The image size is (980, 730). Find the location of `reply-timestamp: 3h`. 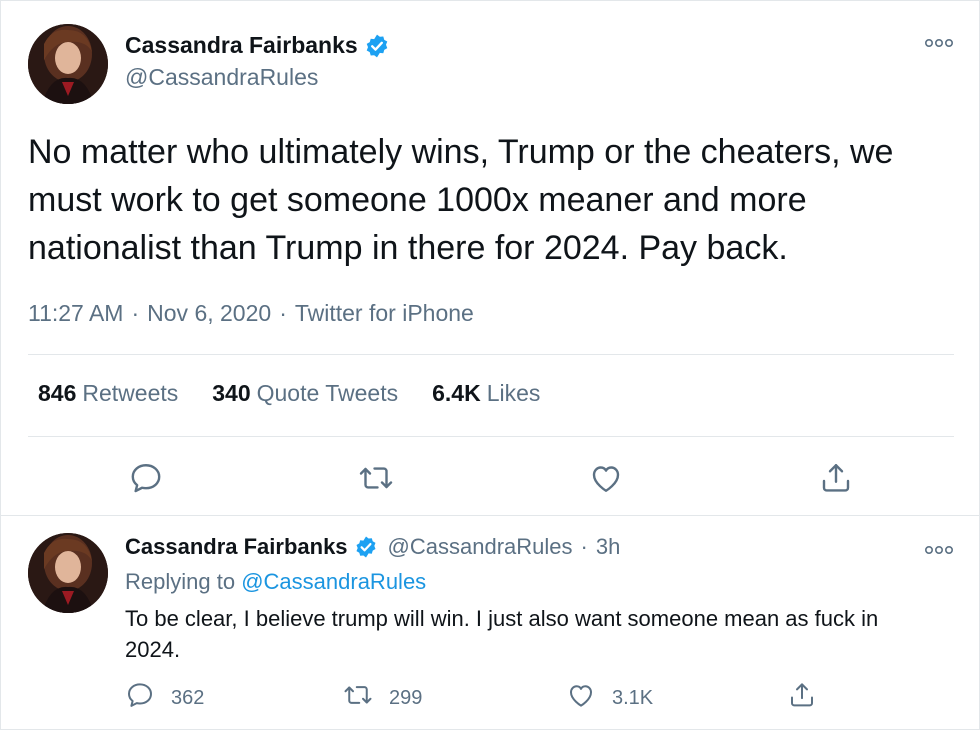

reply-timestamp: 3h is located at coordinates (608, 547).